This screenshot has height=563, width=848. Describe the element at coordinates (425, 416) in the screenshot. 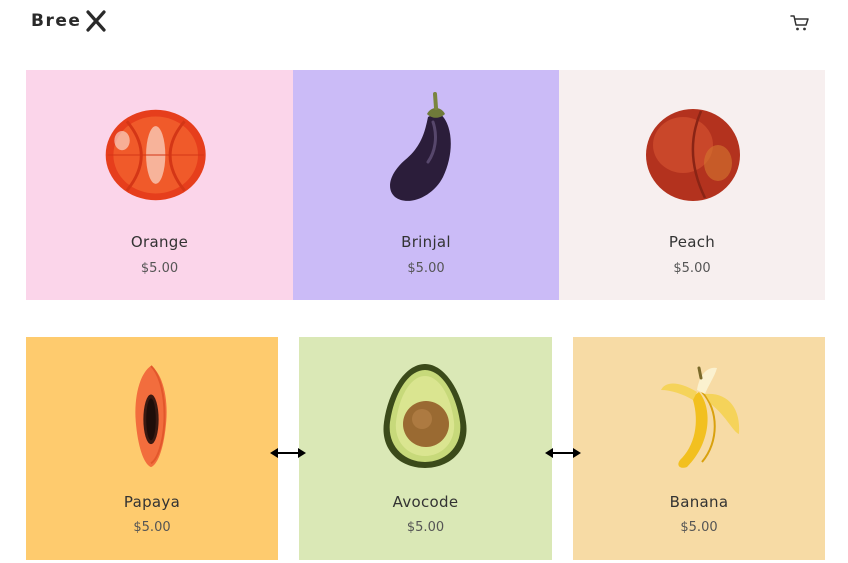

I see `avocado-image` at that location.